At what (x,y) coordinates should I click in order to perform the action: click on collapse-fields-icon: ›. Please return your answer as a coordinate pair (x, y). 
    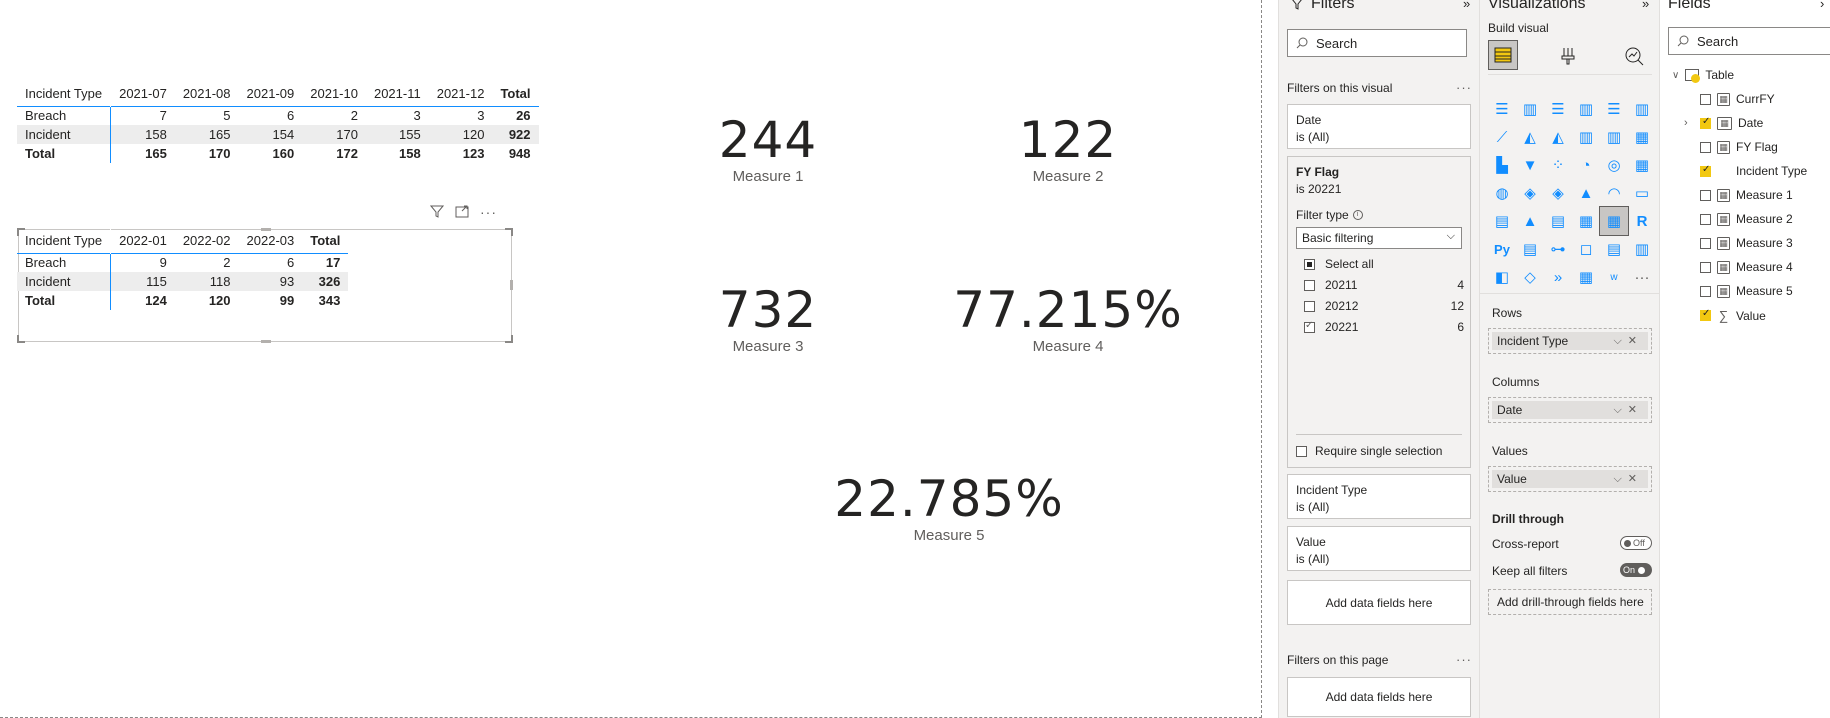
    Looking at the image, I should click on (1822, 5).